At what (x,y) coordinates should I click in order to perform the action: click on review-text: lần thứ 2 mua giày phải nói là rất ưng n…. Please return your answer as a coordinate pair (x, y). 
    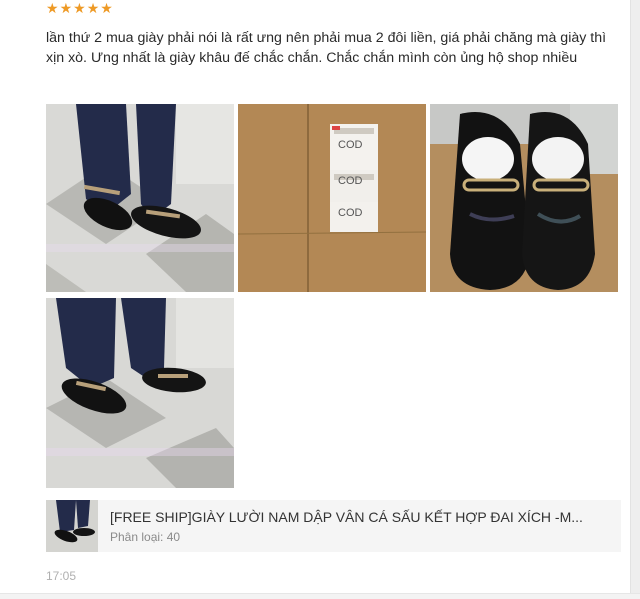
    Looking at the image, I should click on (326, 48).